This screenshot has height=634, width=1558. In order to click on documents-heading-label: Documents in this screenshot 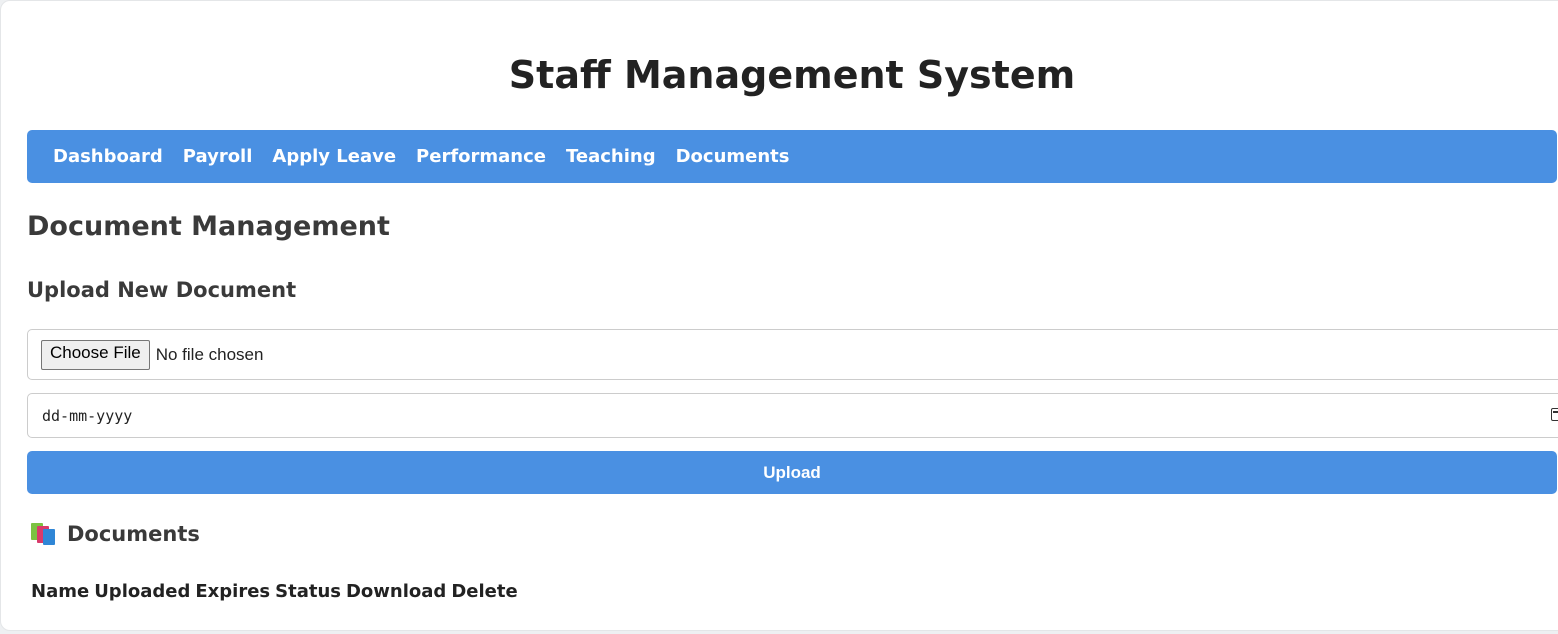, I will do `click(133, 534)`.